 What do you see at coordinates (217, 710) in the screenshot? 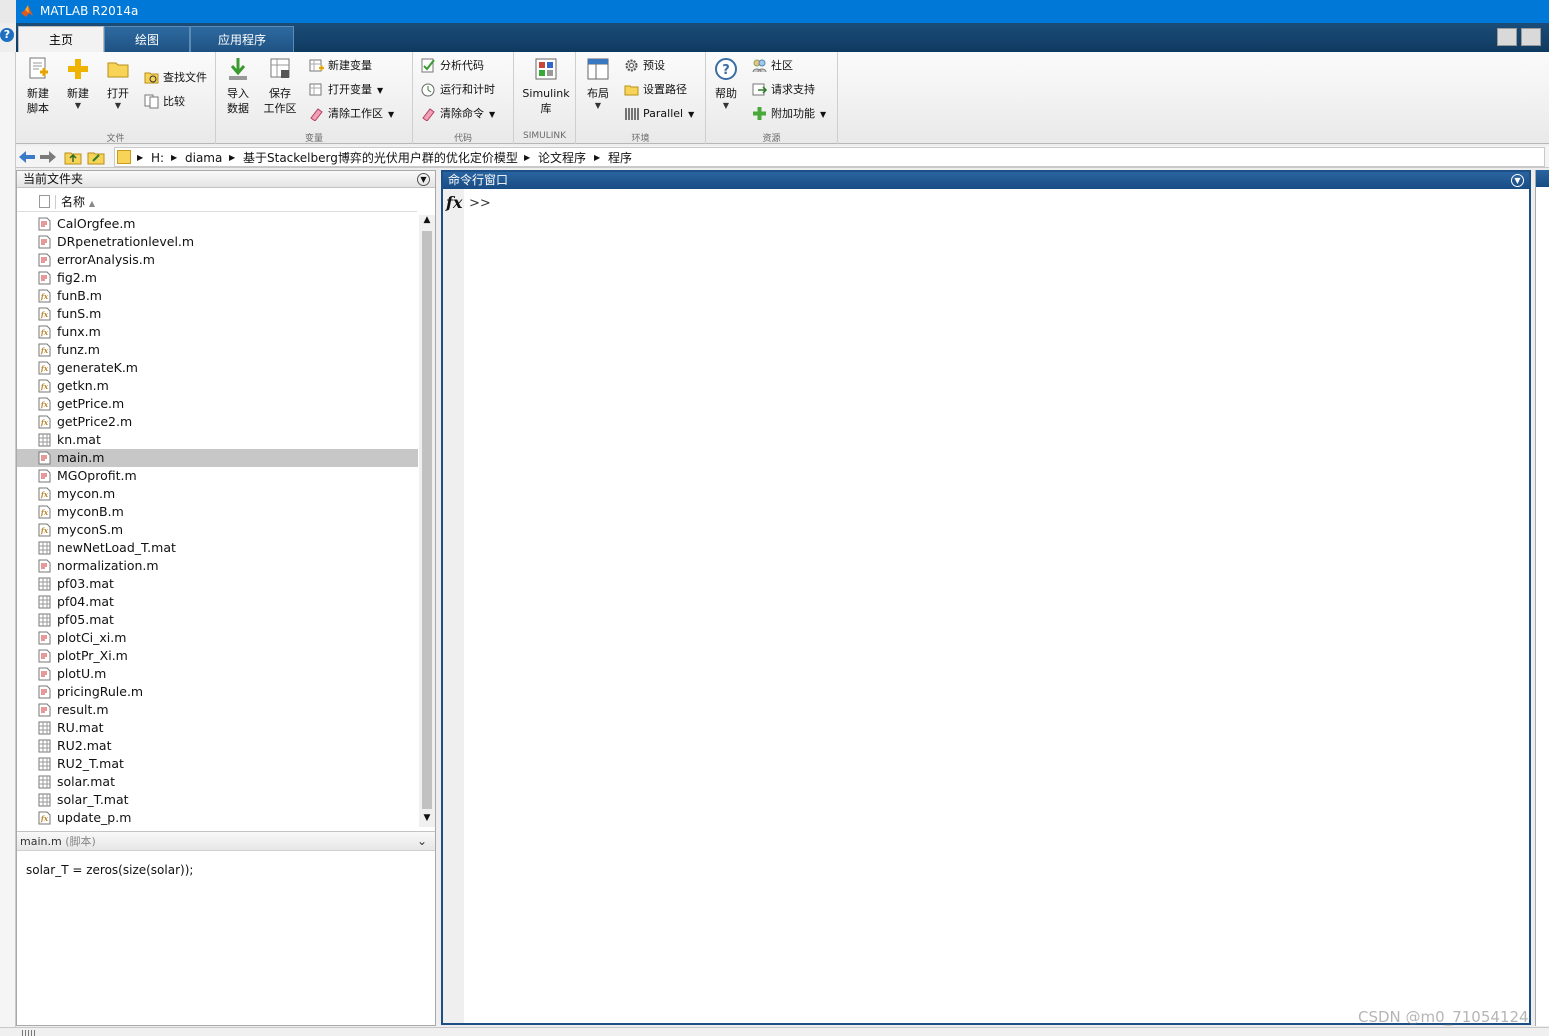
I see `file-row: result.m` at bounding box center [217, 710].